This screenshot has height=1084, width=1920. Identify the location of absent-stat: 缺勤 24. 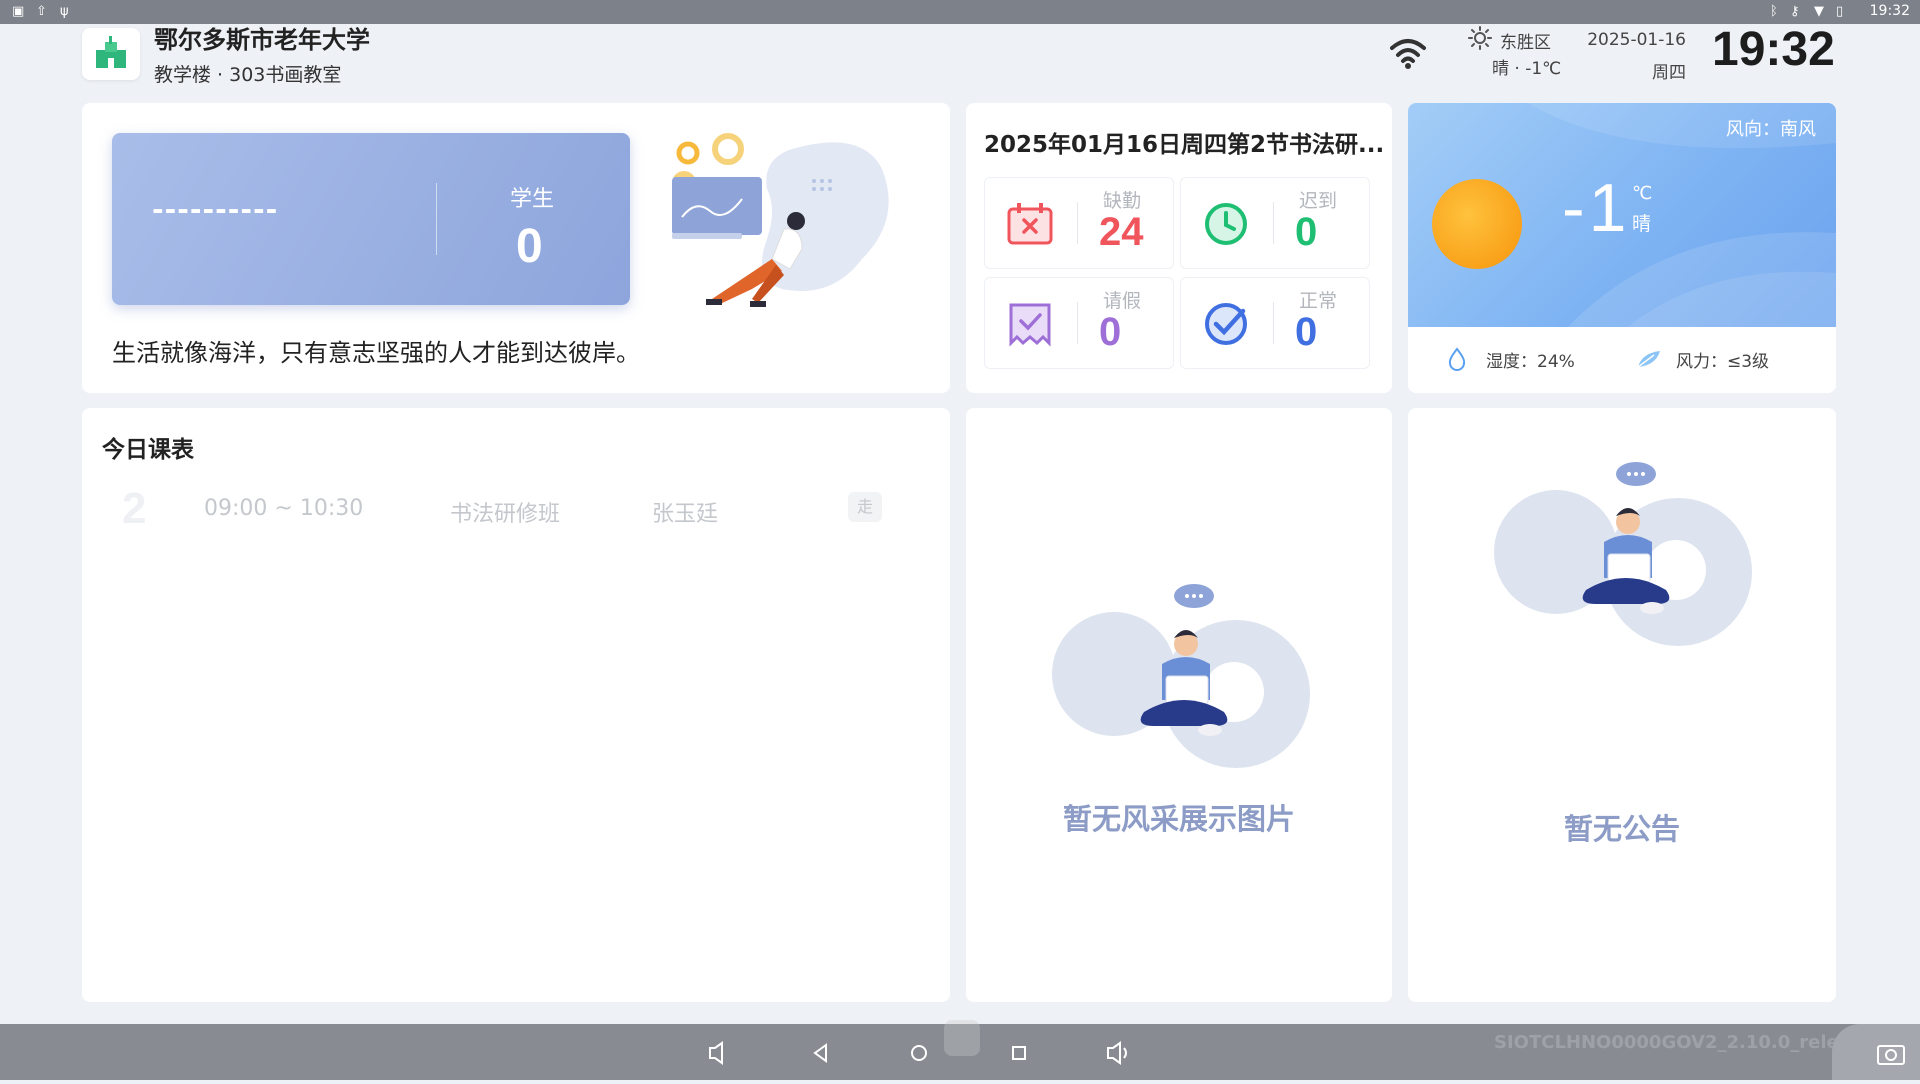
(1079, 223).